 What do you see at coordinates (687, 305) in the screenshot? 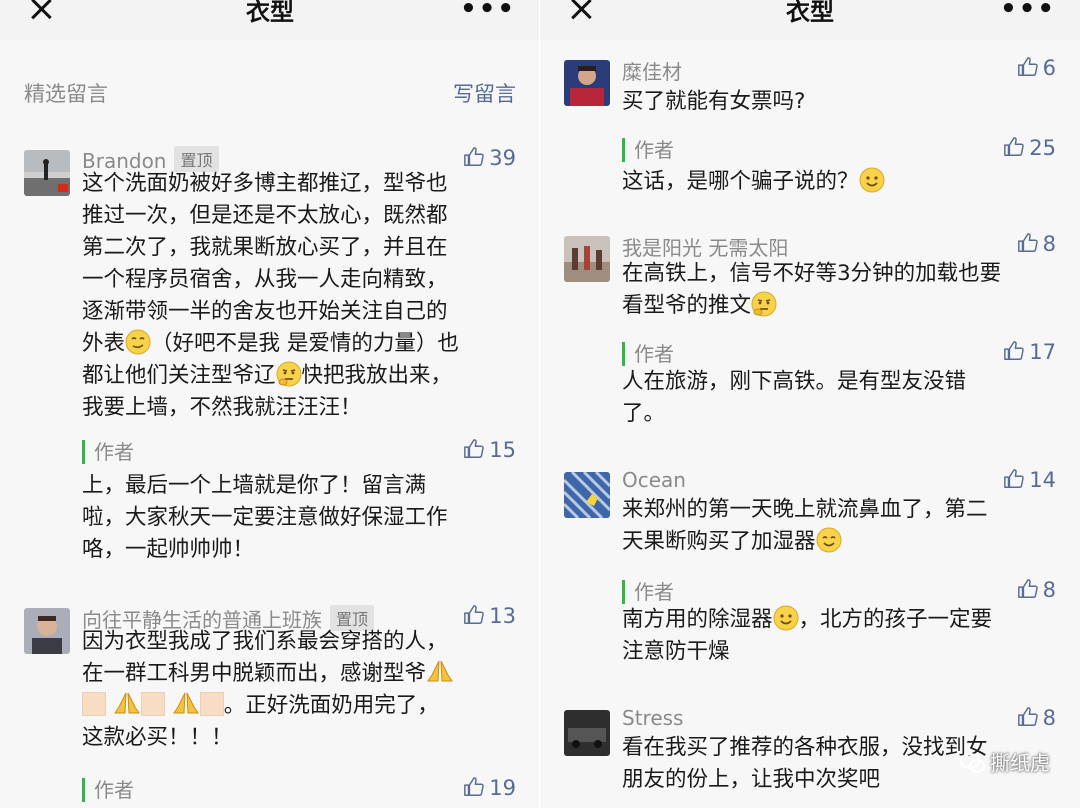
I see `comment-fragment: 看型爷的推文` at bounding box center [687, 305].